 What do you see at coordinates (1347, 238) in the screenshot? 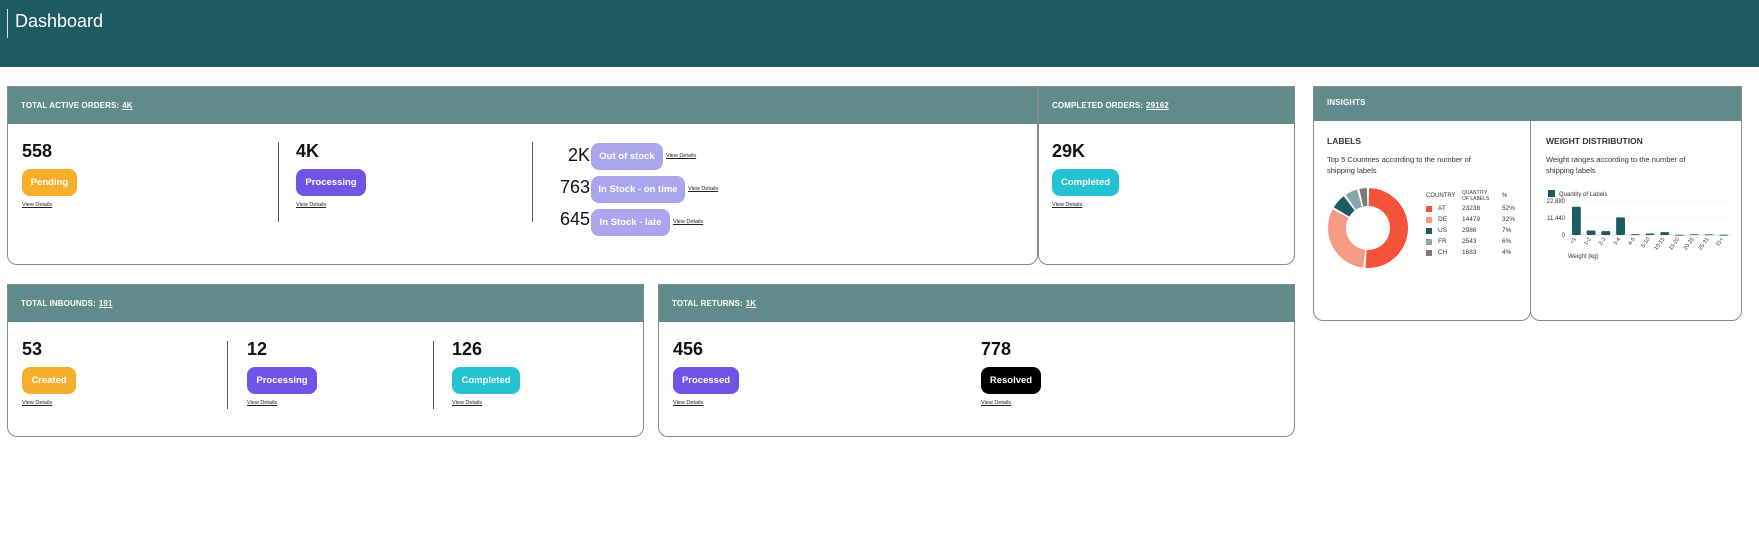
I see `donut-slice-de` at bounding box center [1347, 238].